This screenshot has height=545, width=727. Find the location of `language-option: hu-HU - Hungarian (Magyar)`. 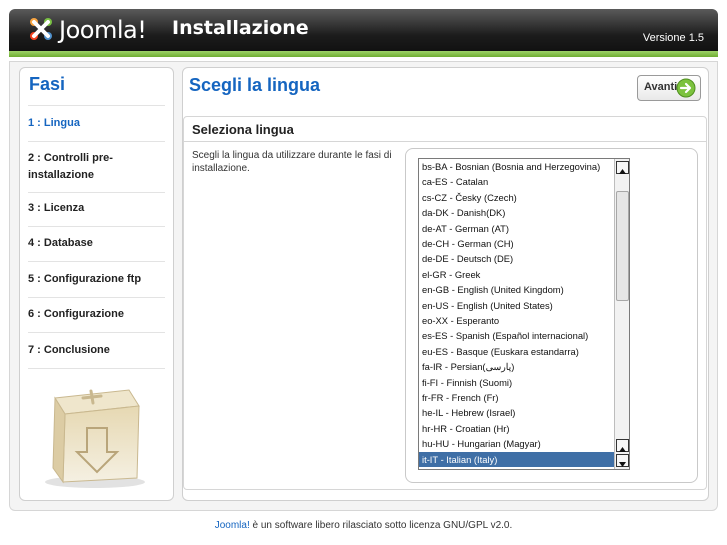

language-option: hu-HU - Hungarian (Magyar) is located at coordinates (517, 443).